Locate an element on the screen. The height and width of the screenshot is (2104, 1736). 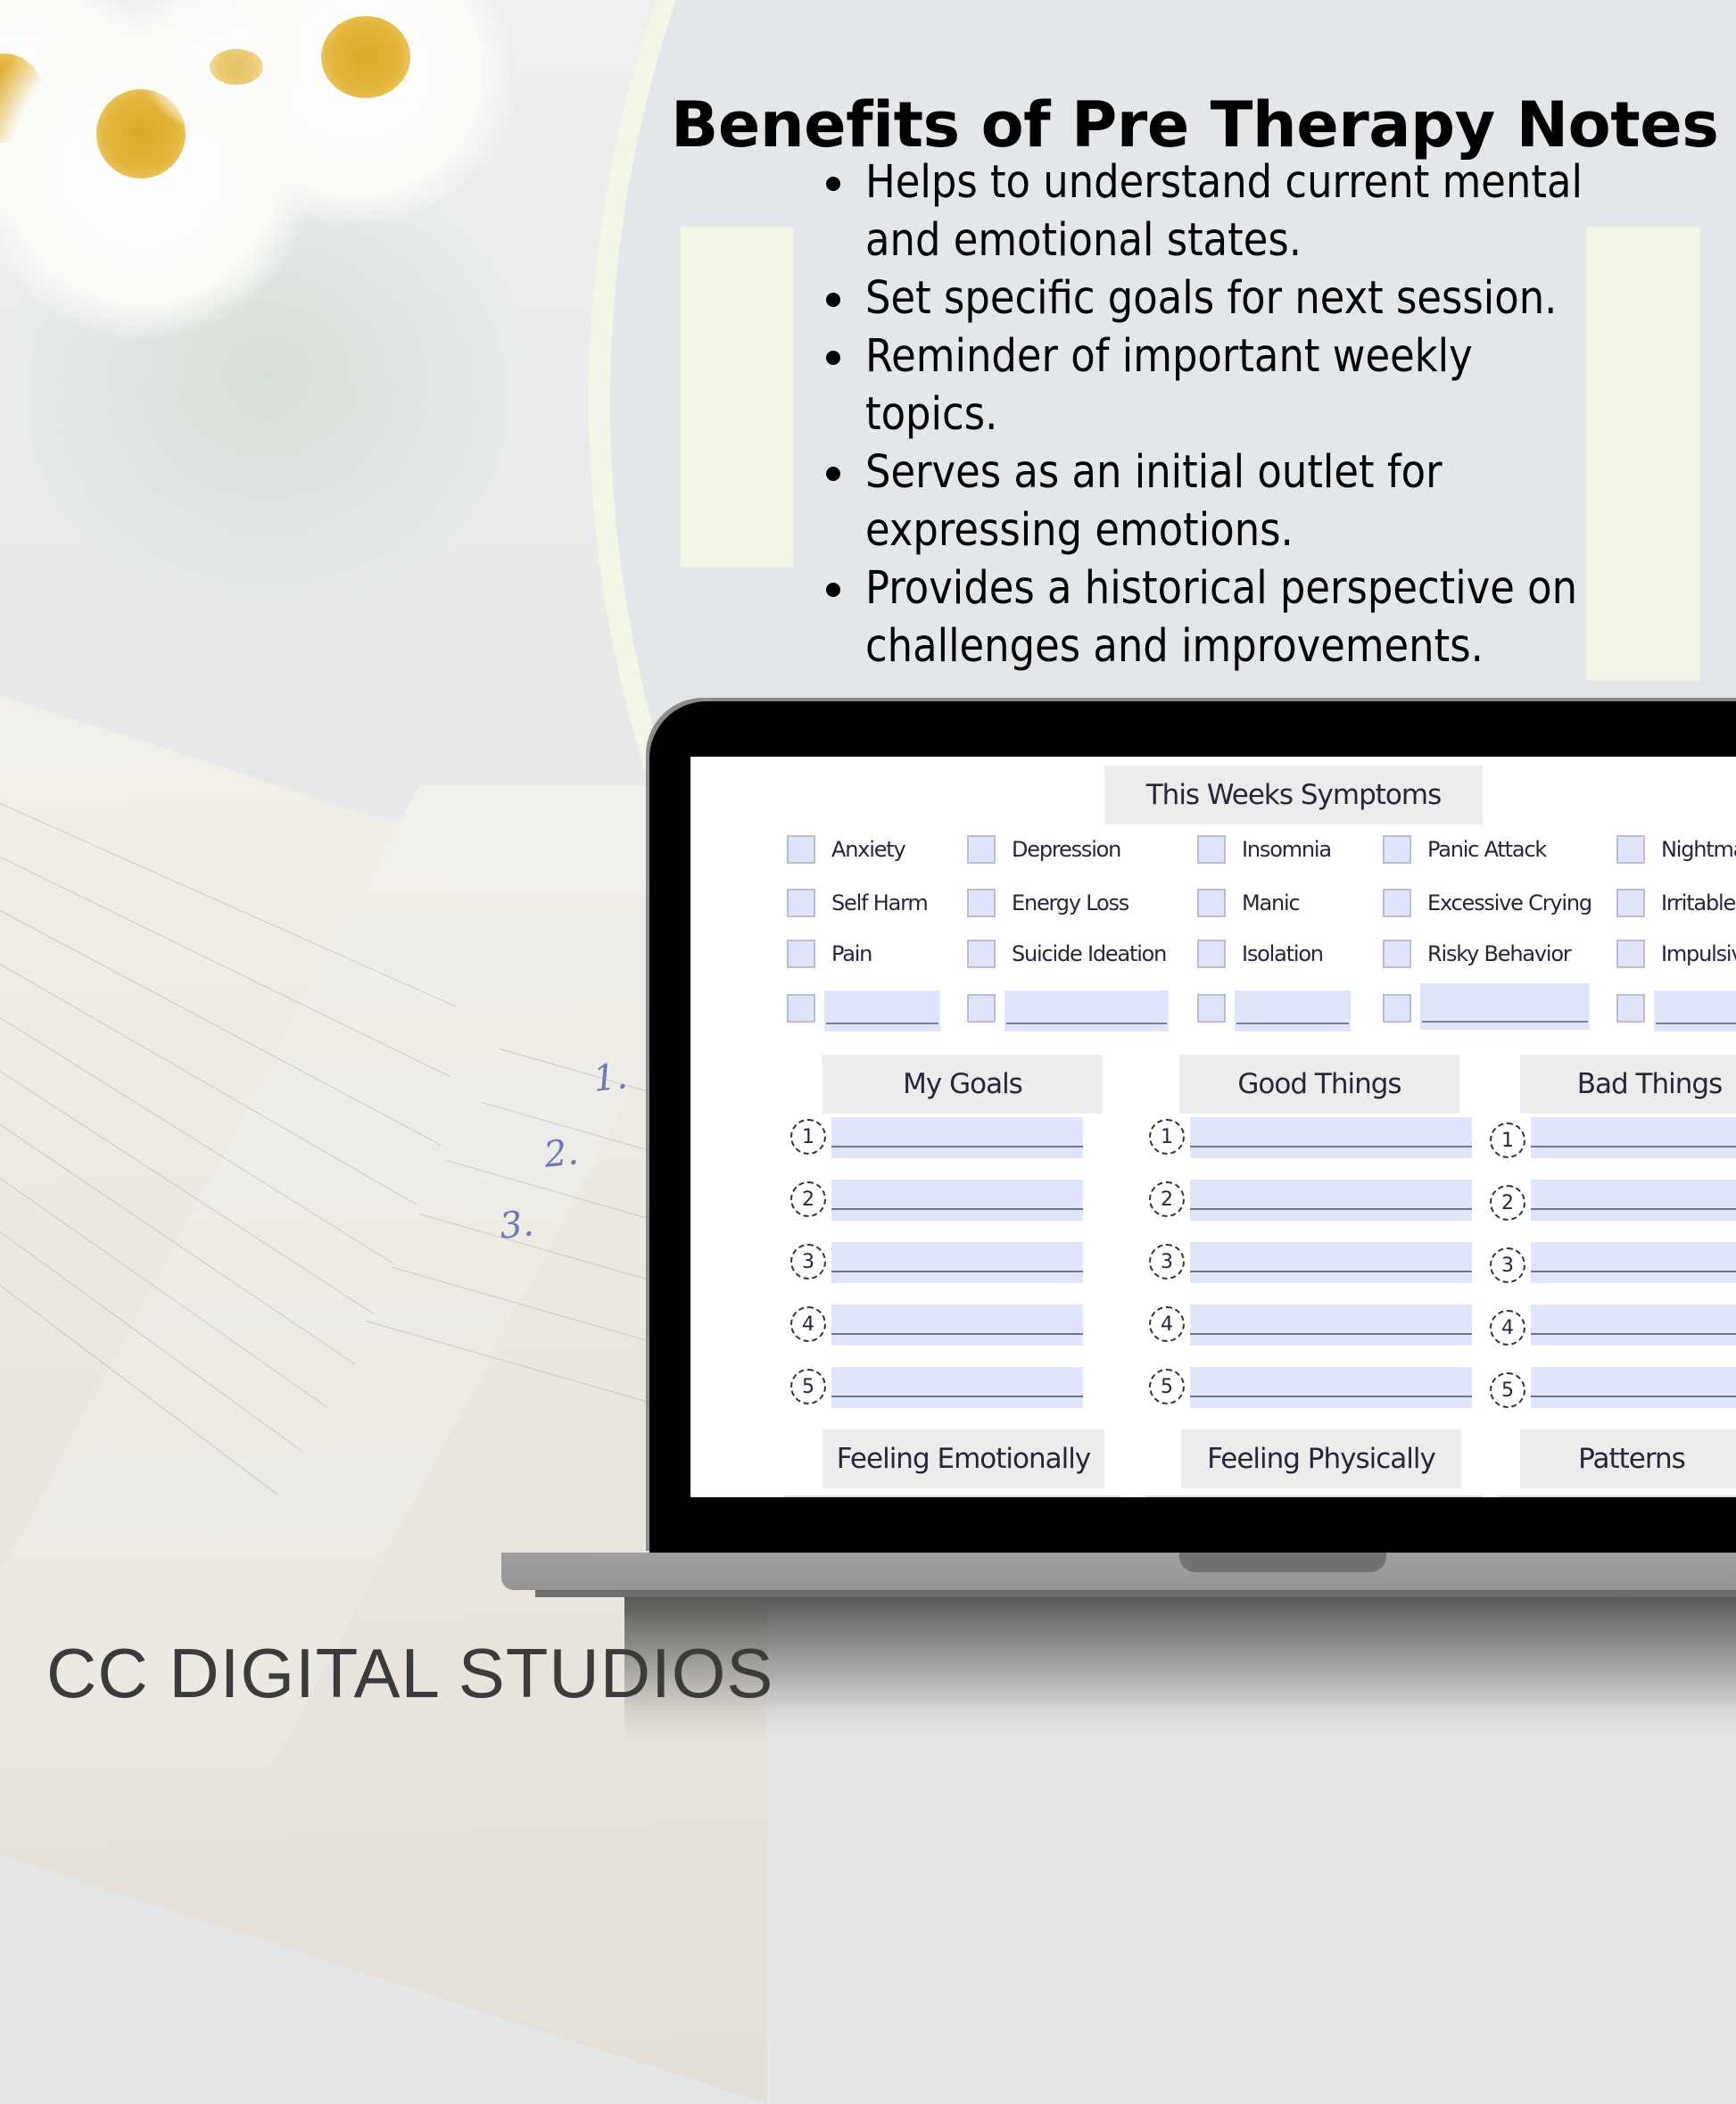
symptom-label: Impulsive is located at coordinates (1698, 953).